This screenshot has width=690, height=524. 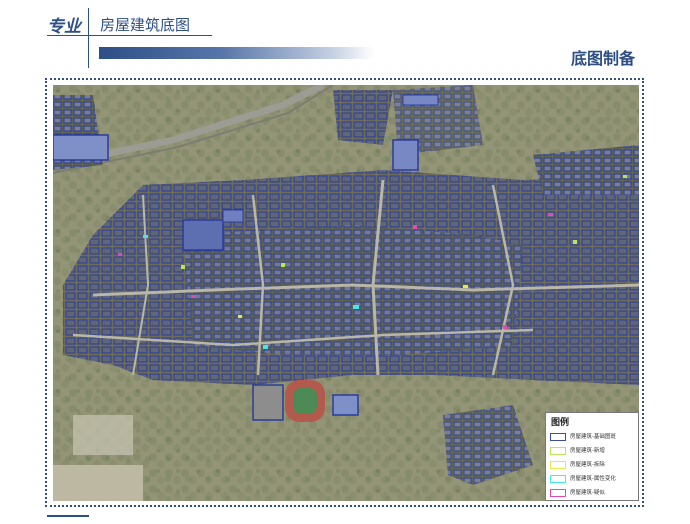 I want to click on legend-item-changed: 房屋建筑-属性变化, so click(x=594, y=479).